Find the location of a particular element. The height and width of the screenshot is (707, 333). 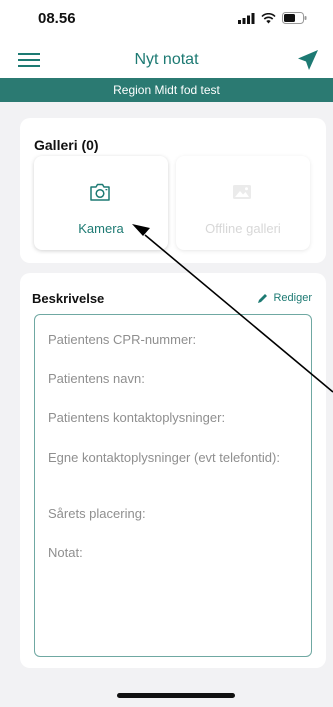

navigation-bar: Nyt notat is located at coordinates (166, 59).